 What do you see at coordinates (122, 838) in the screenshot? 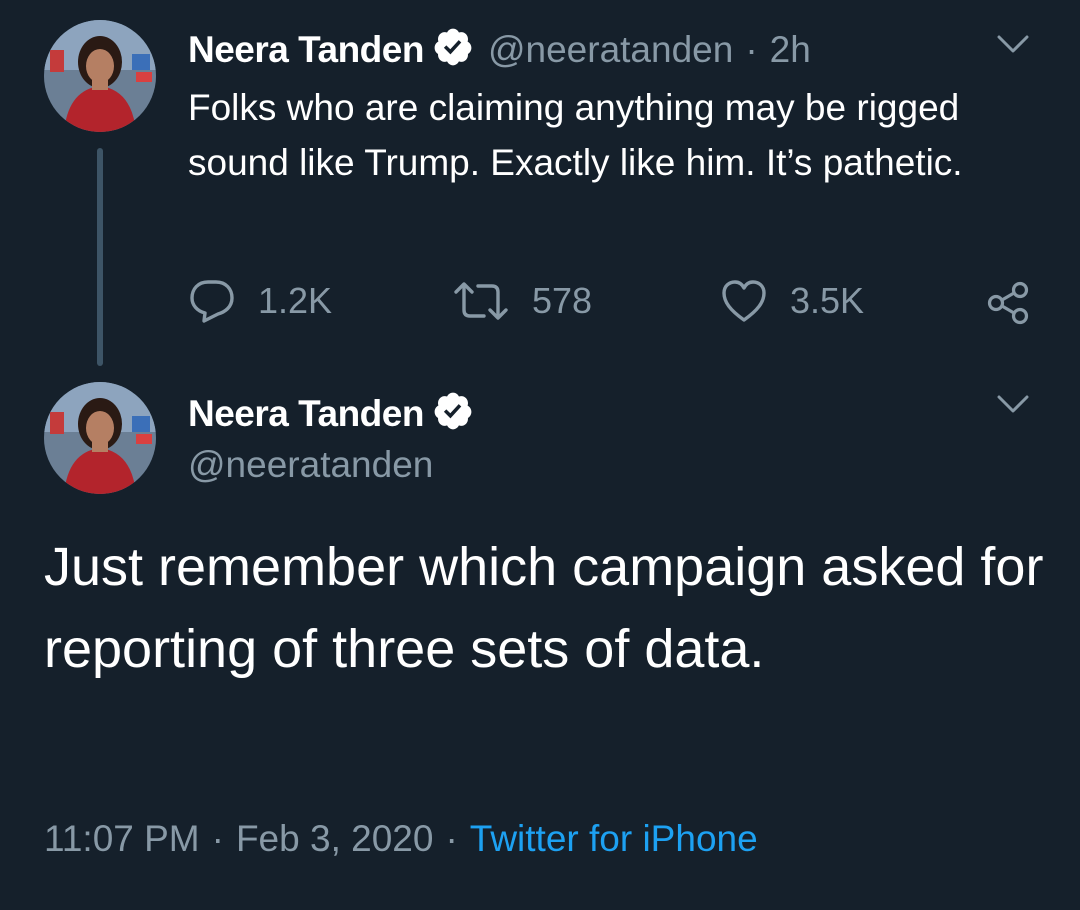
I see `tweet-time: 11:07 PM` at bounding box center [122, 838].